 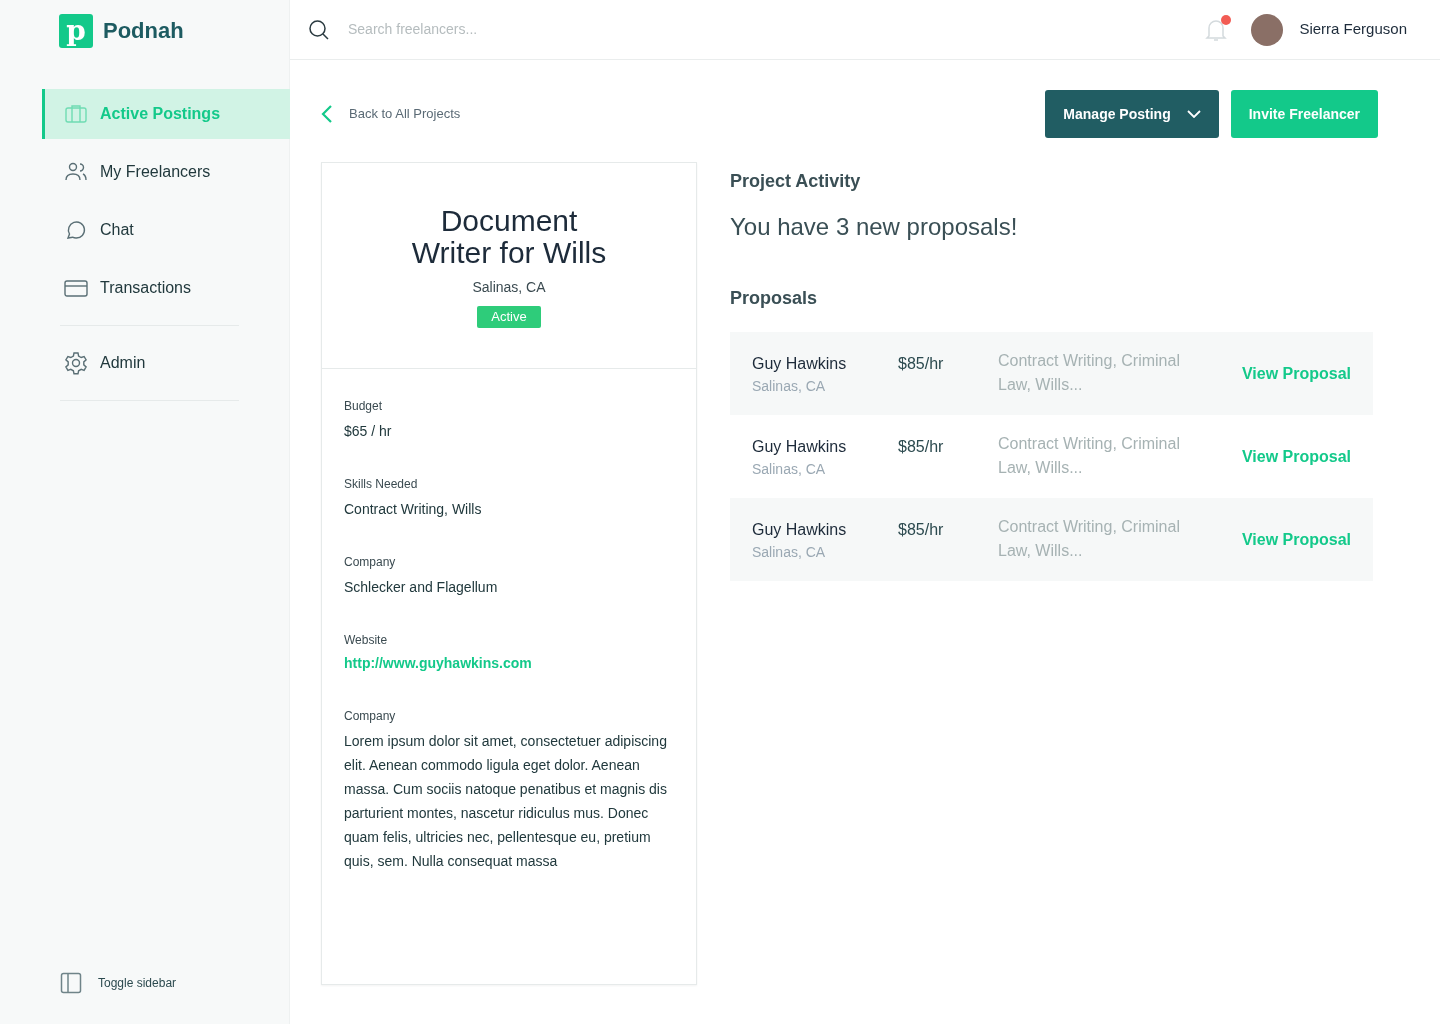 I want to click on section-heading: Proposals, so click(x=774, y=298).